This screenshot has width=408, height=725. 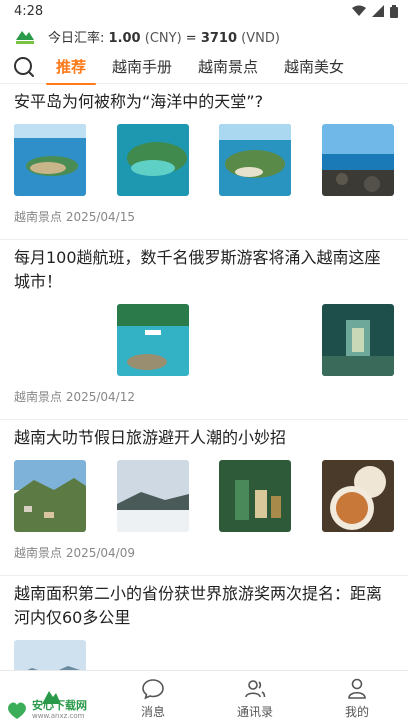 I want to click on article-meta: 越南景点 2025/04/09, so click(x=74, y=553).